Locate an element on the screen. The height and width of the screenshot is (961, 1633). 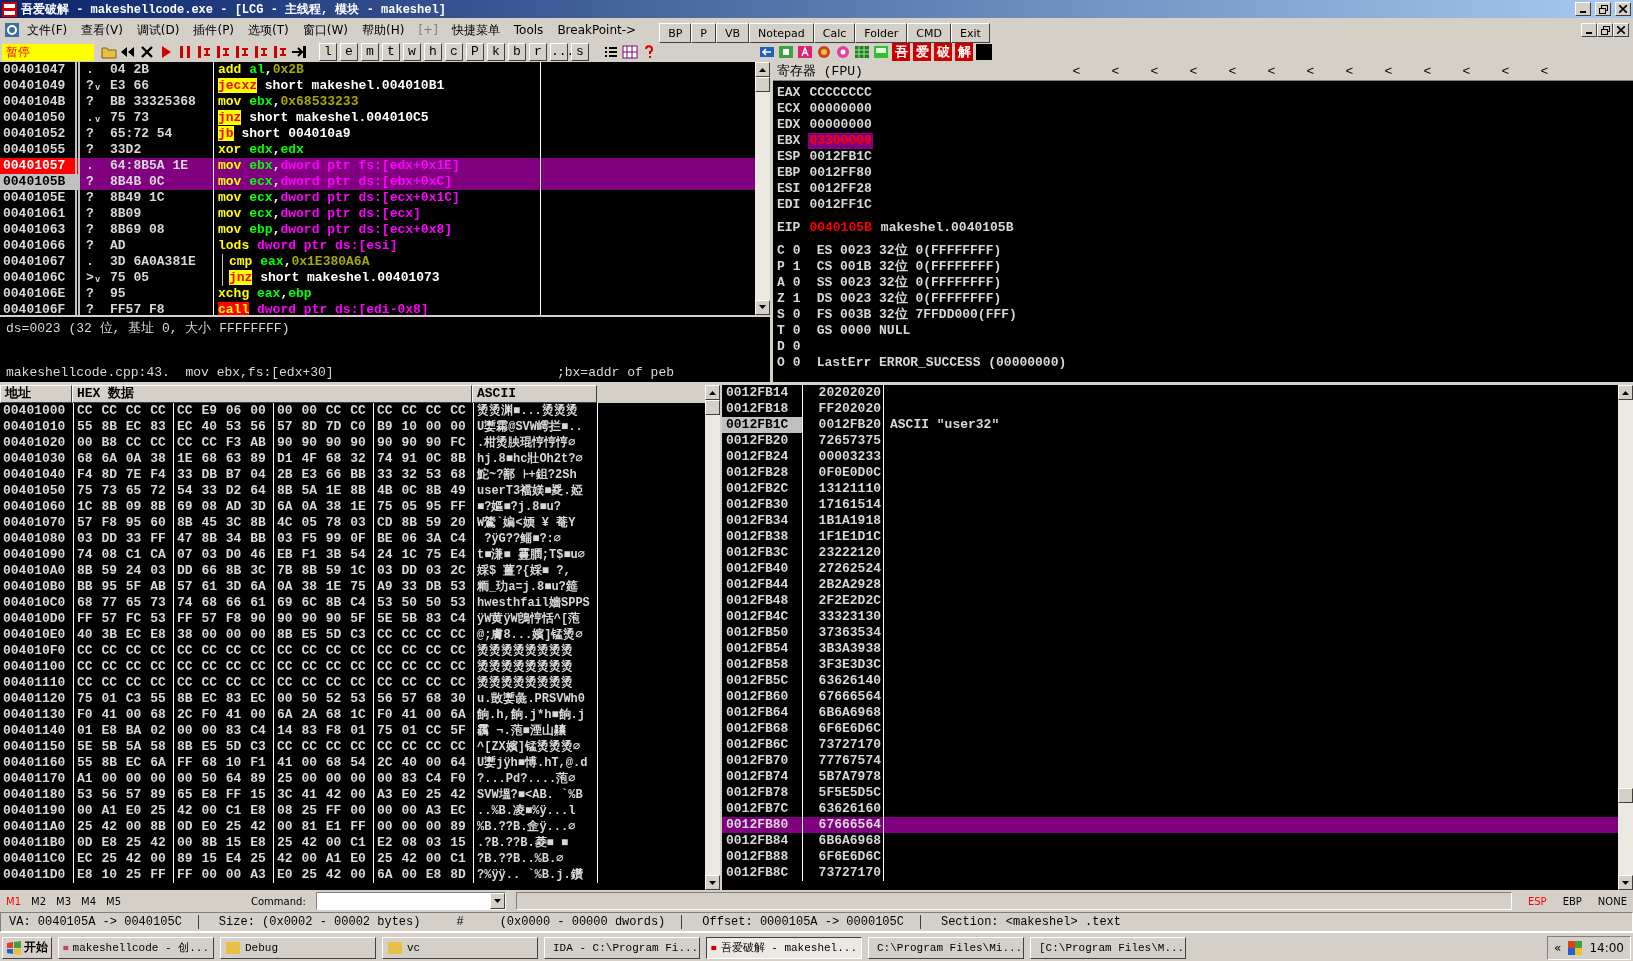
stack-row: 0012FB74 5B7A7978 is located at coordinates (1170, 777).